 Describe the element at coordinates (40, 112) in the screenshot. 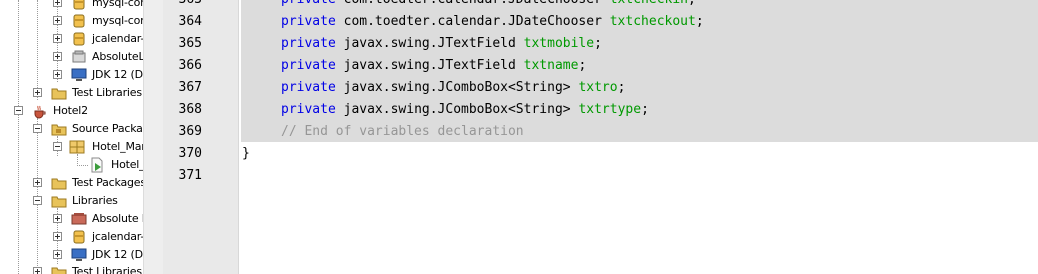

I see `java-project-icon` at that location.